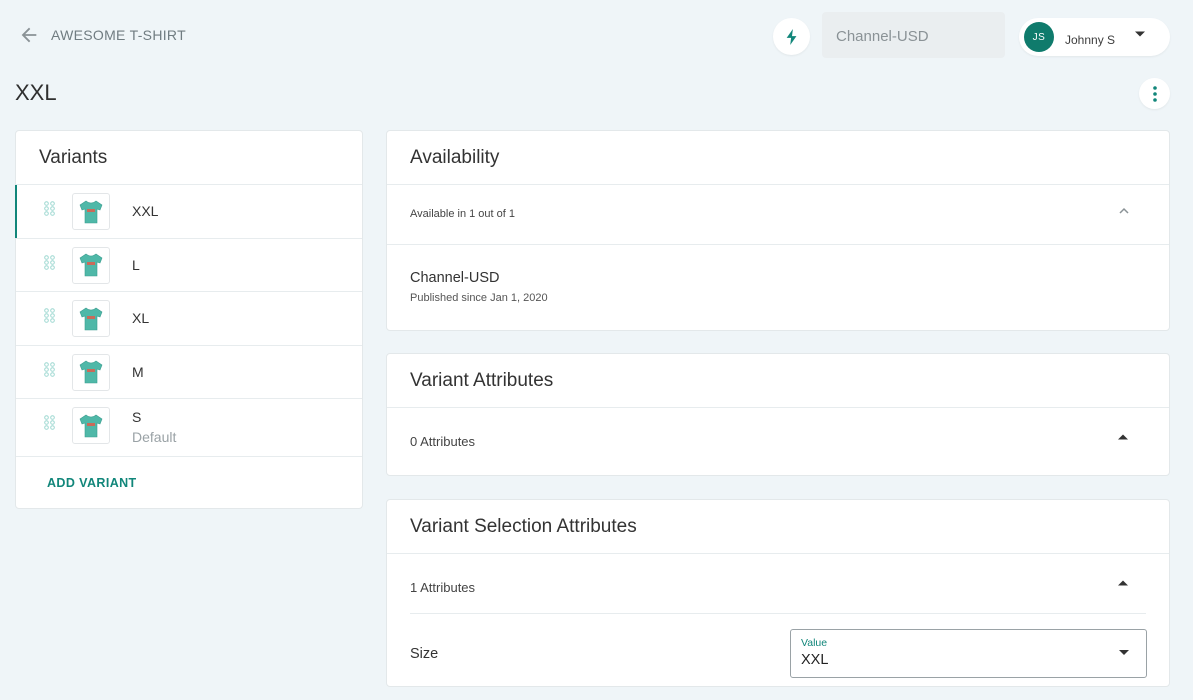 This screenshot has width=1193, height=700. Describe the element at coordinates (145, 211) in the screenshot. I see `variant-name: XXL` at that location.